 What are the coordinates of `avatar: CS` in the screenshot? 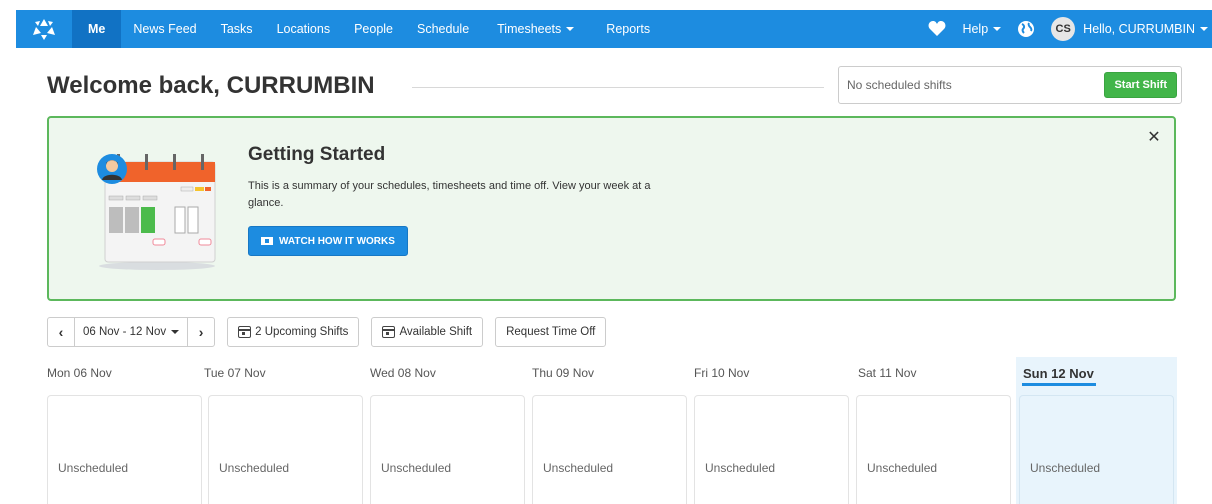 It's located at (1063, 29).